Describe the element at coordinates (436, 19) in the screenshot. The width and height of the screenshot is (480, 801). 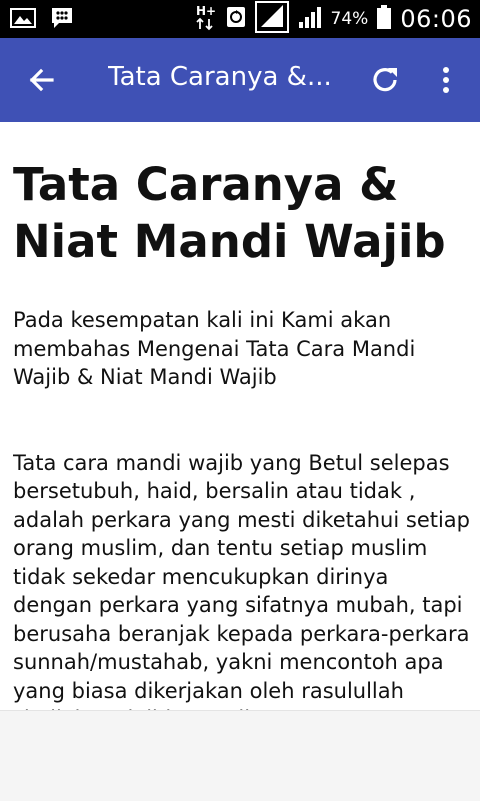
I see `clock: 06:06` at that location.